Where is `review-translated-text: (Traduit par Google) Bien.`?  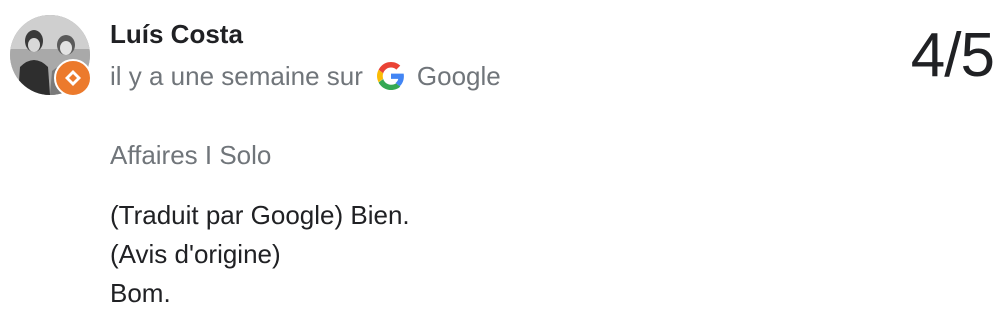
review-translated-text: (Traduit par Google) Bien. is located at coordinates (260, 215).